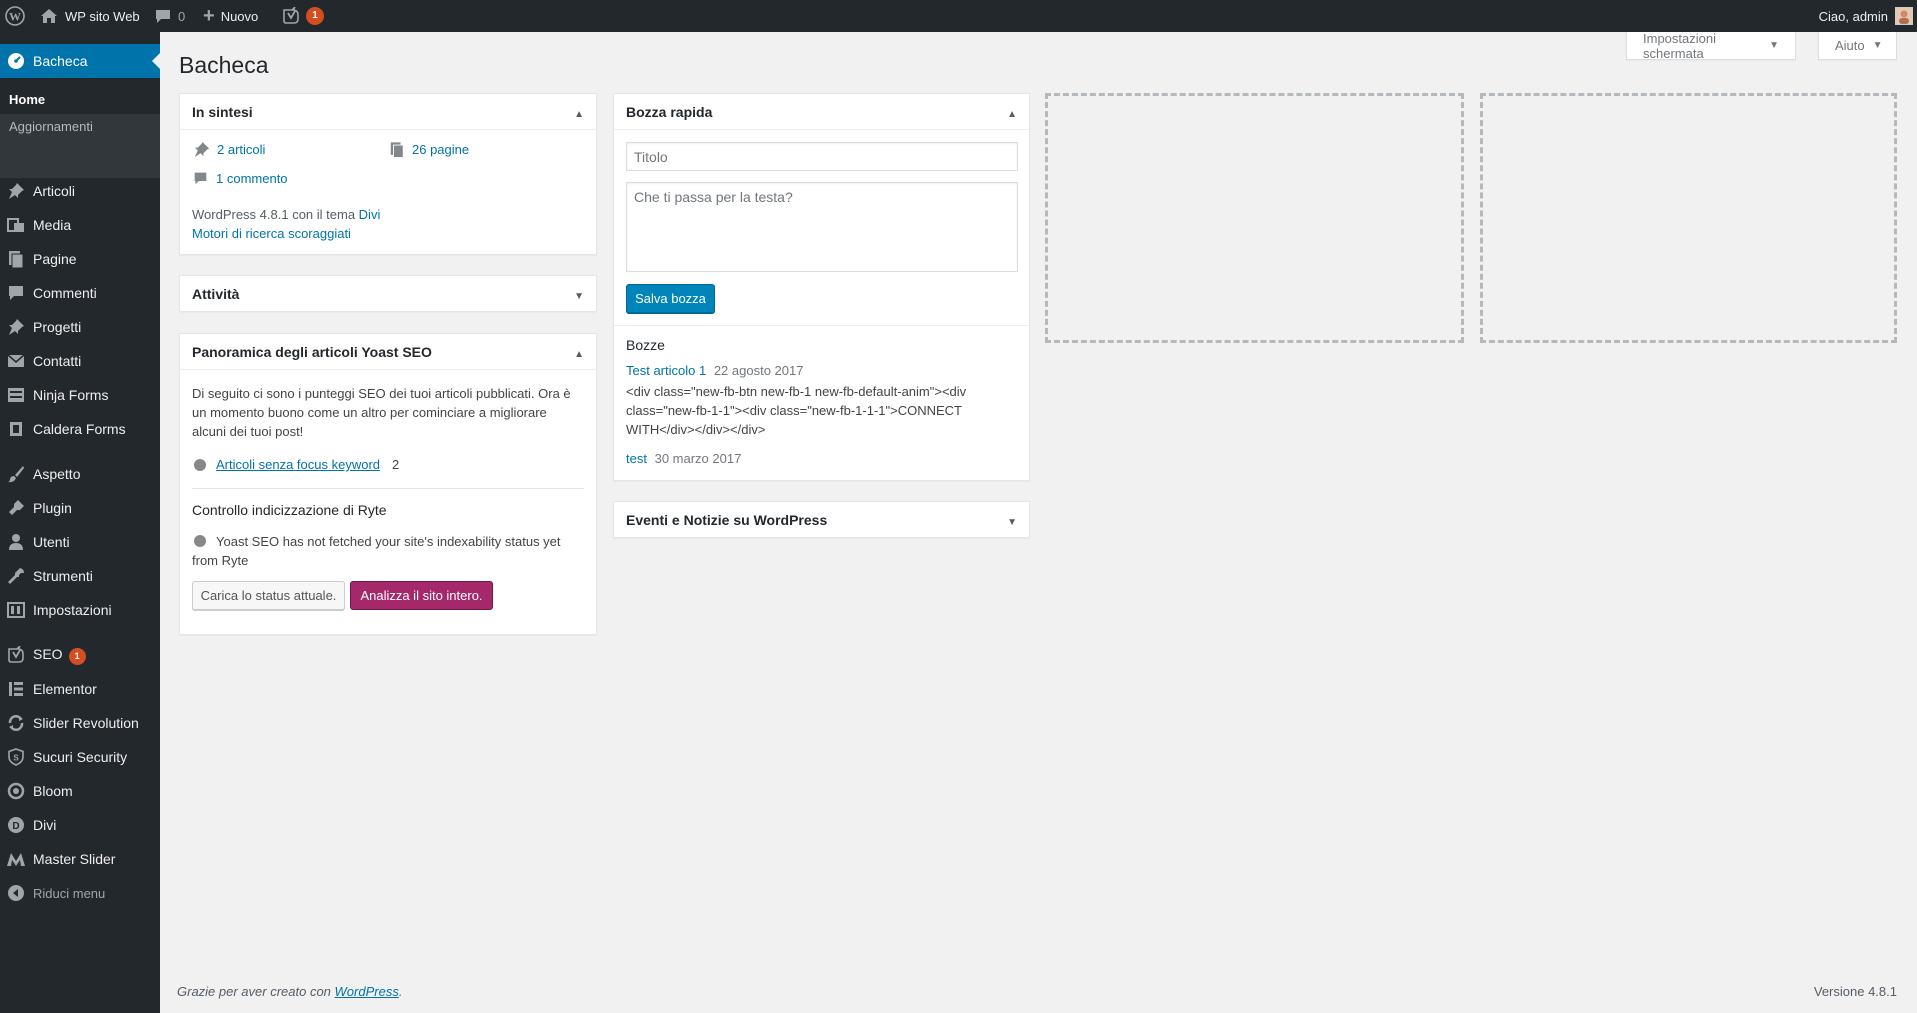 The width and height of the screenshot is (1917, 1013). Describe the element at coordinates (698, 458) in the screenshot. I see `draft-date: 30 marzo 2017` at that location.